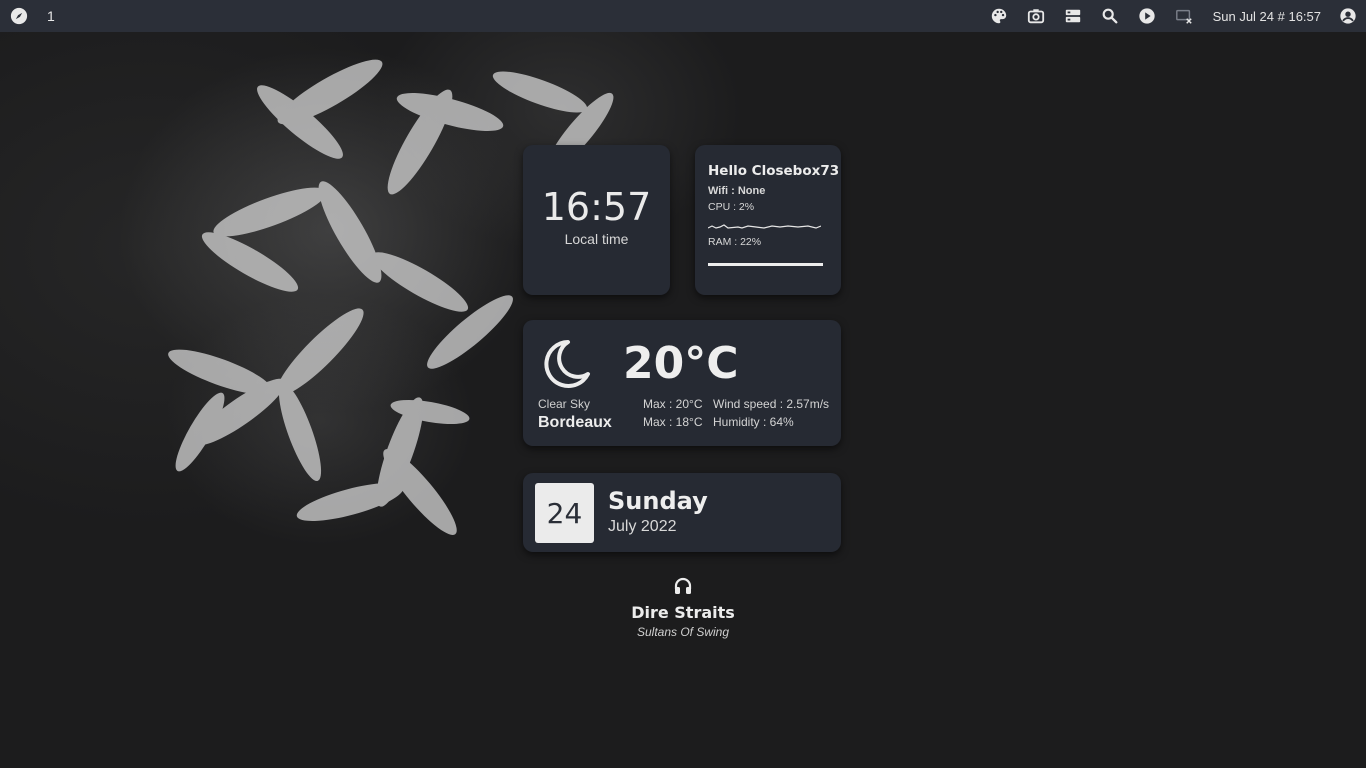  I want to click on humidity: Humidity : 64%, so click(753, 422).